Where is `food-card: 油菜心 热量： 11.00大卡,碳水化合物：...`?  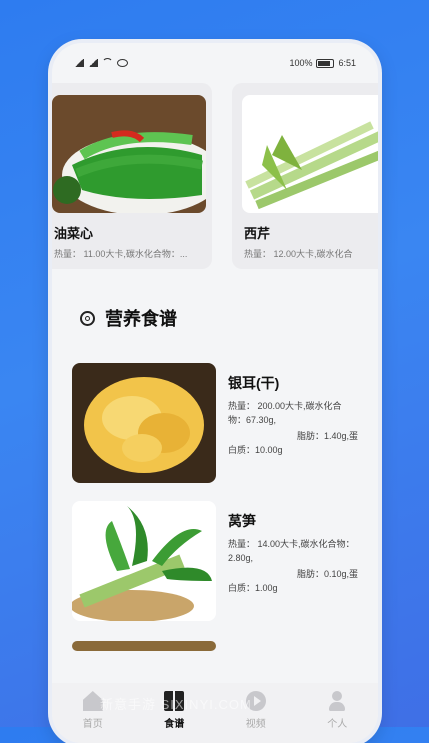 food-card: 油菜心 热量： 11.00大卡,碳水化合物：... is located at coordinates (132, 176).